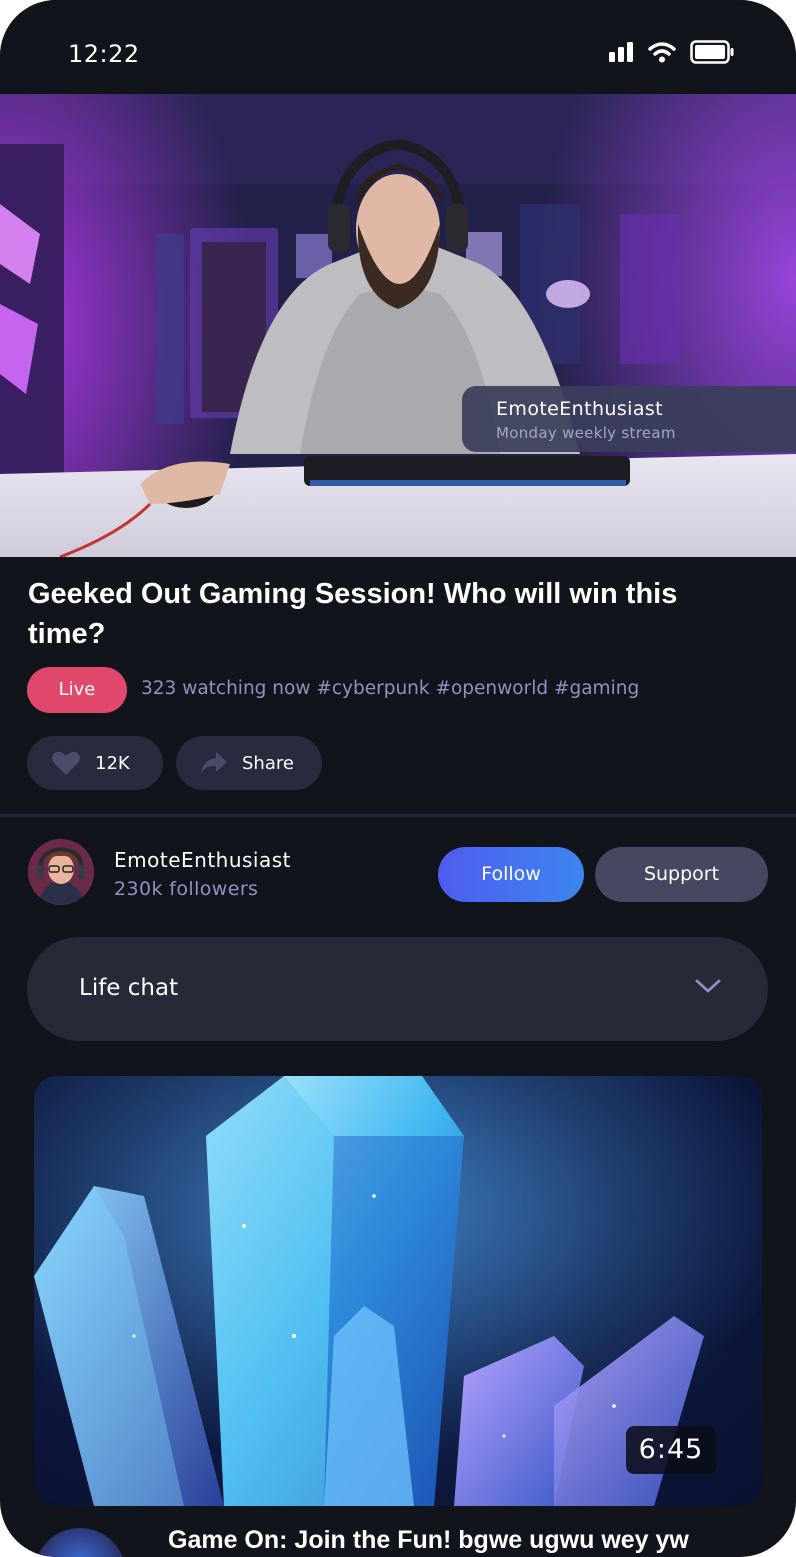 The image size is (796, 1557). Describe the element at coordinates (397, 989) in the screenshot. I see `live-chat-dropdown: Life chat` at that location.